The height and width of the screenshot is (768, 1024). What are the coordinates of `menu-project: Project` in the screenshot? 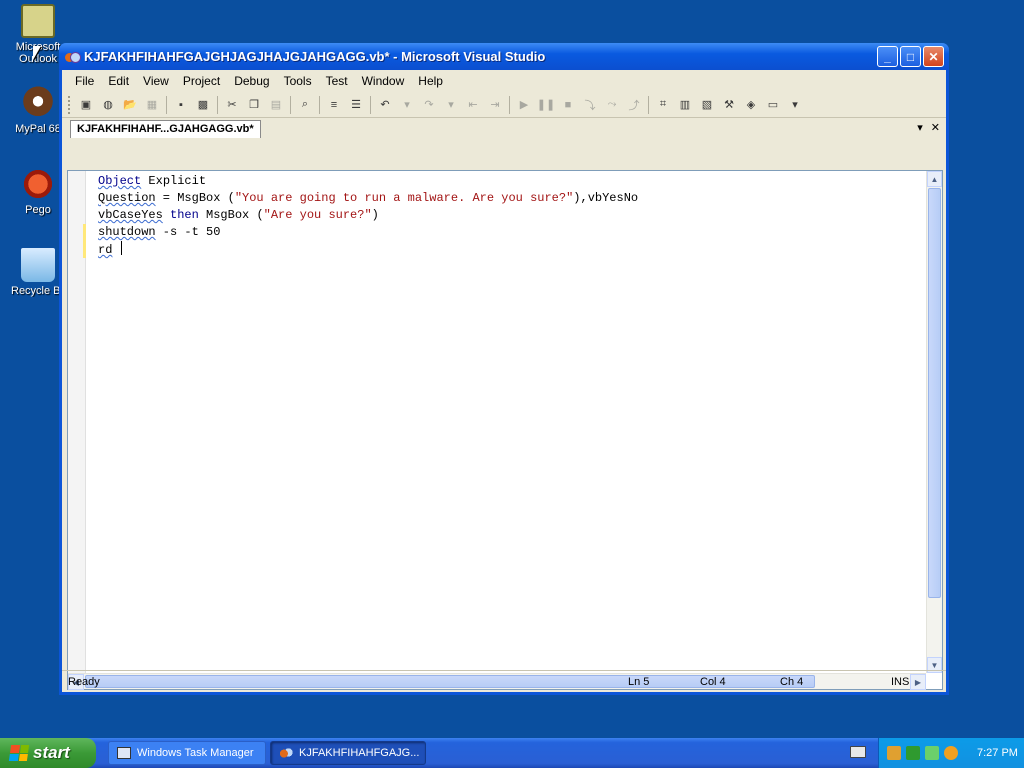 It's located at (201, 81).